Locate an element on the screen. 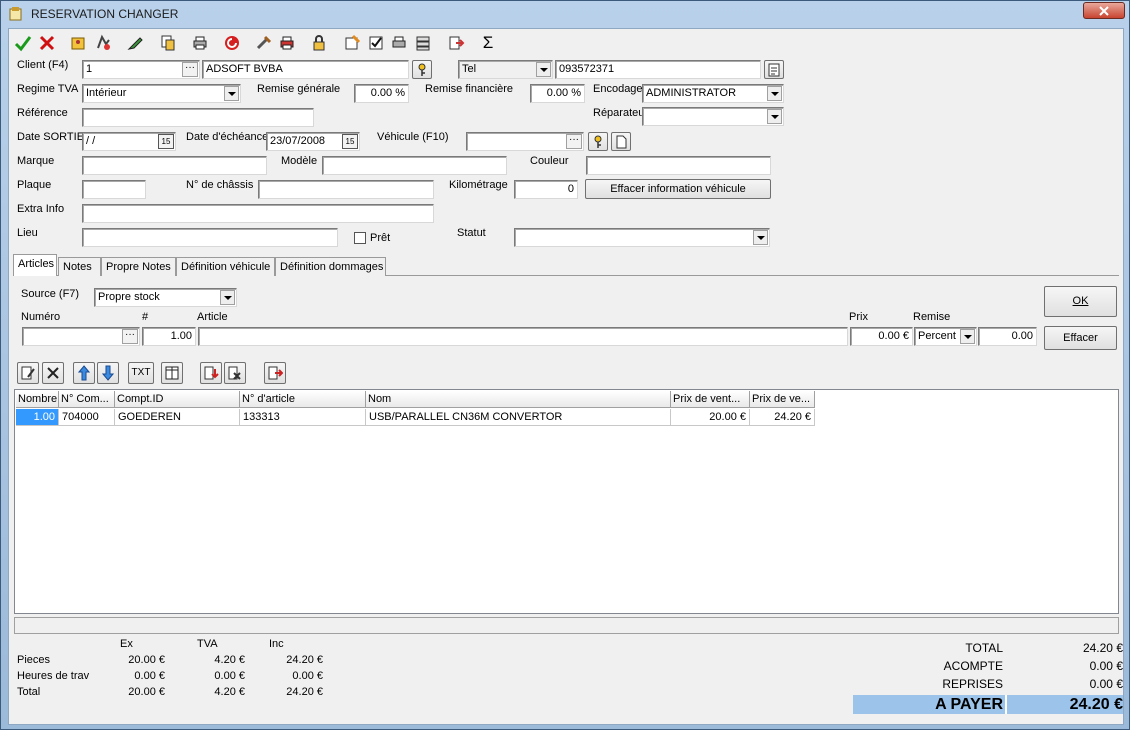 The height and width of the screenshot is (730, 1130). remise-value-field: 0.00 is located at coordinates (1007, 336).